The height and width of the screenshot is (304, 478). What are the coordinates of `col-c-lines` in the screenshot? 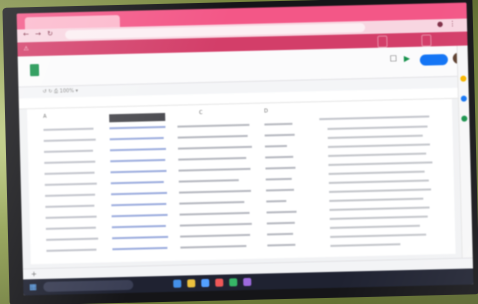 It's located at (214, 186).